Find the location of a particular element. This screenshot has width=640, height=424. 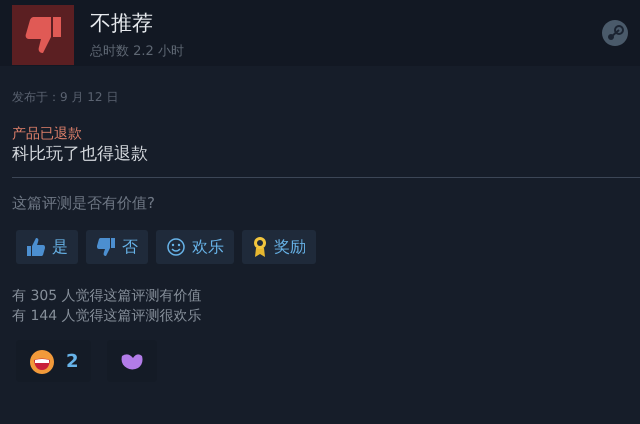

helpful-count-text: 有 305 人觉得这篇评测有价值 is located at coordinates (107, 296).